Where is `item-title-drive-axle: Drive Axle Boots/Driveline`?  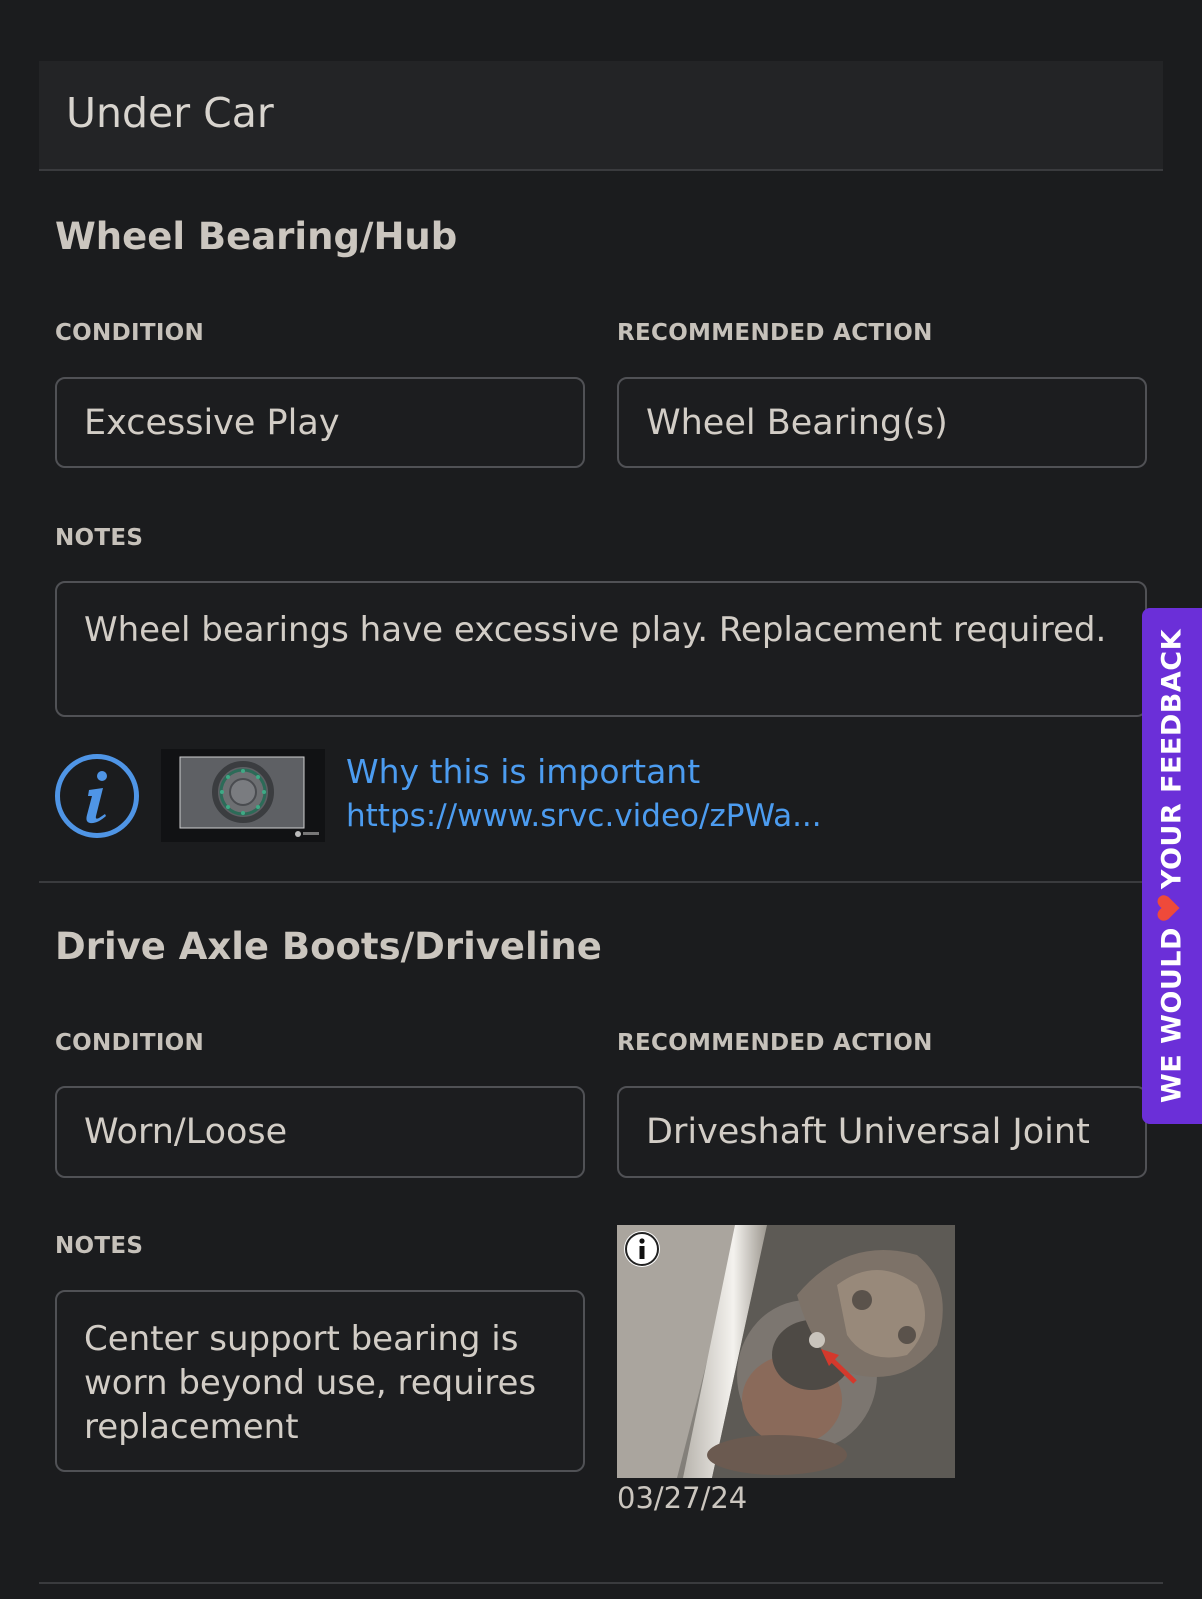
item-title-drive-axle: Drive Axle Boots/Driveline is located at coordinates (328, 946).